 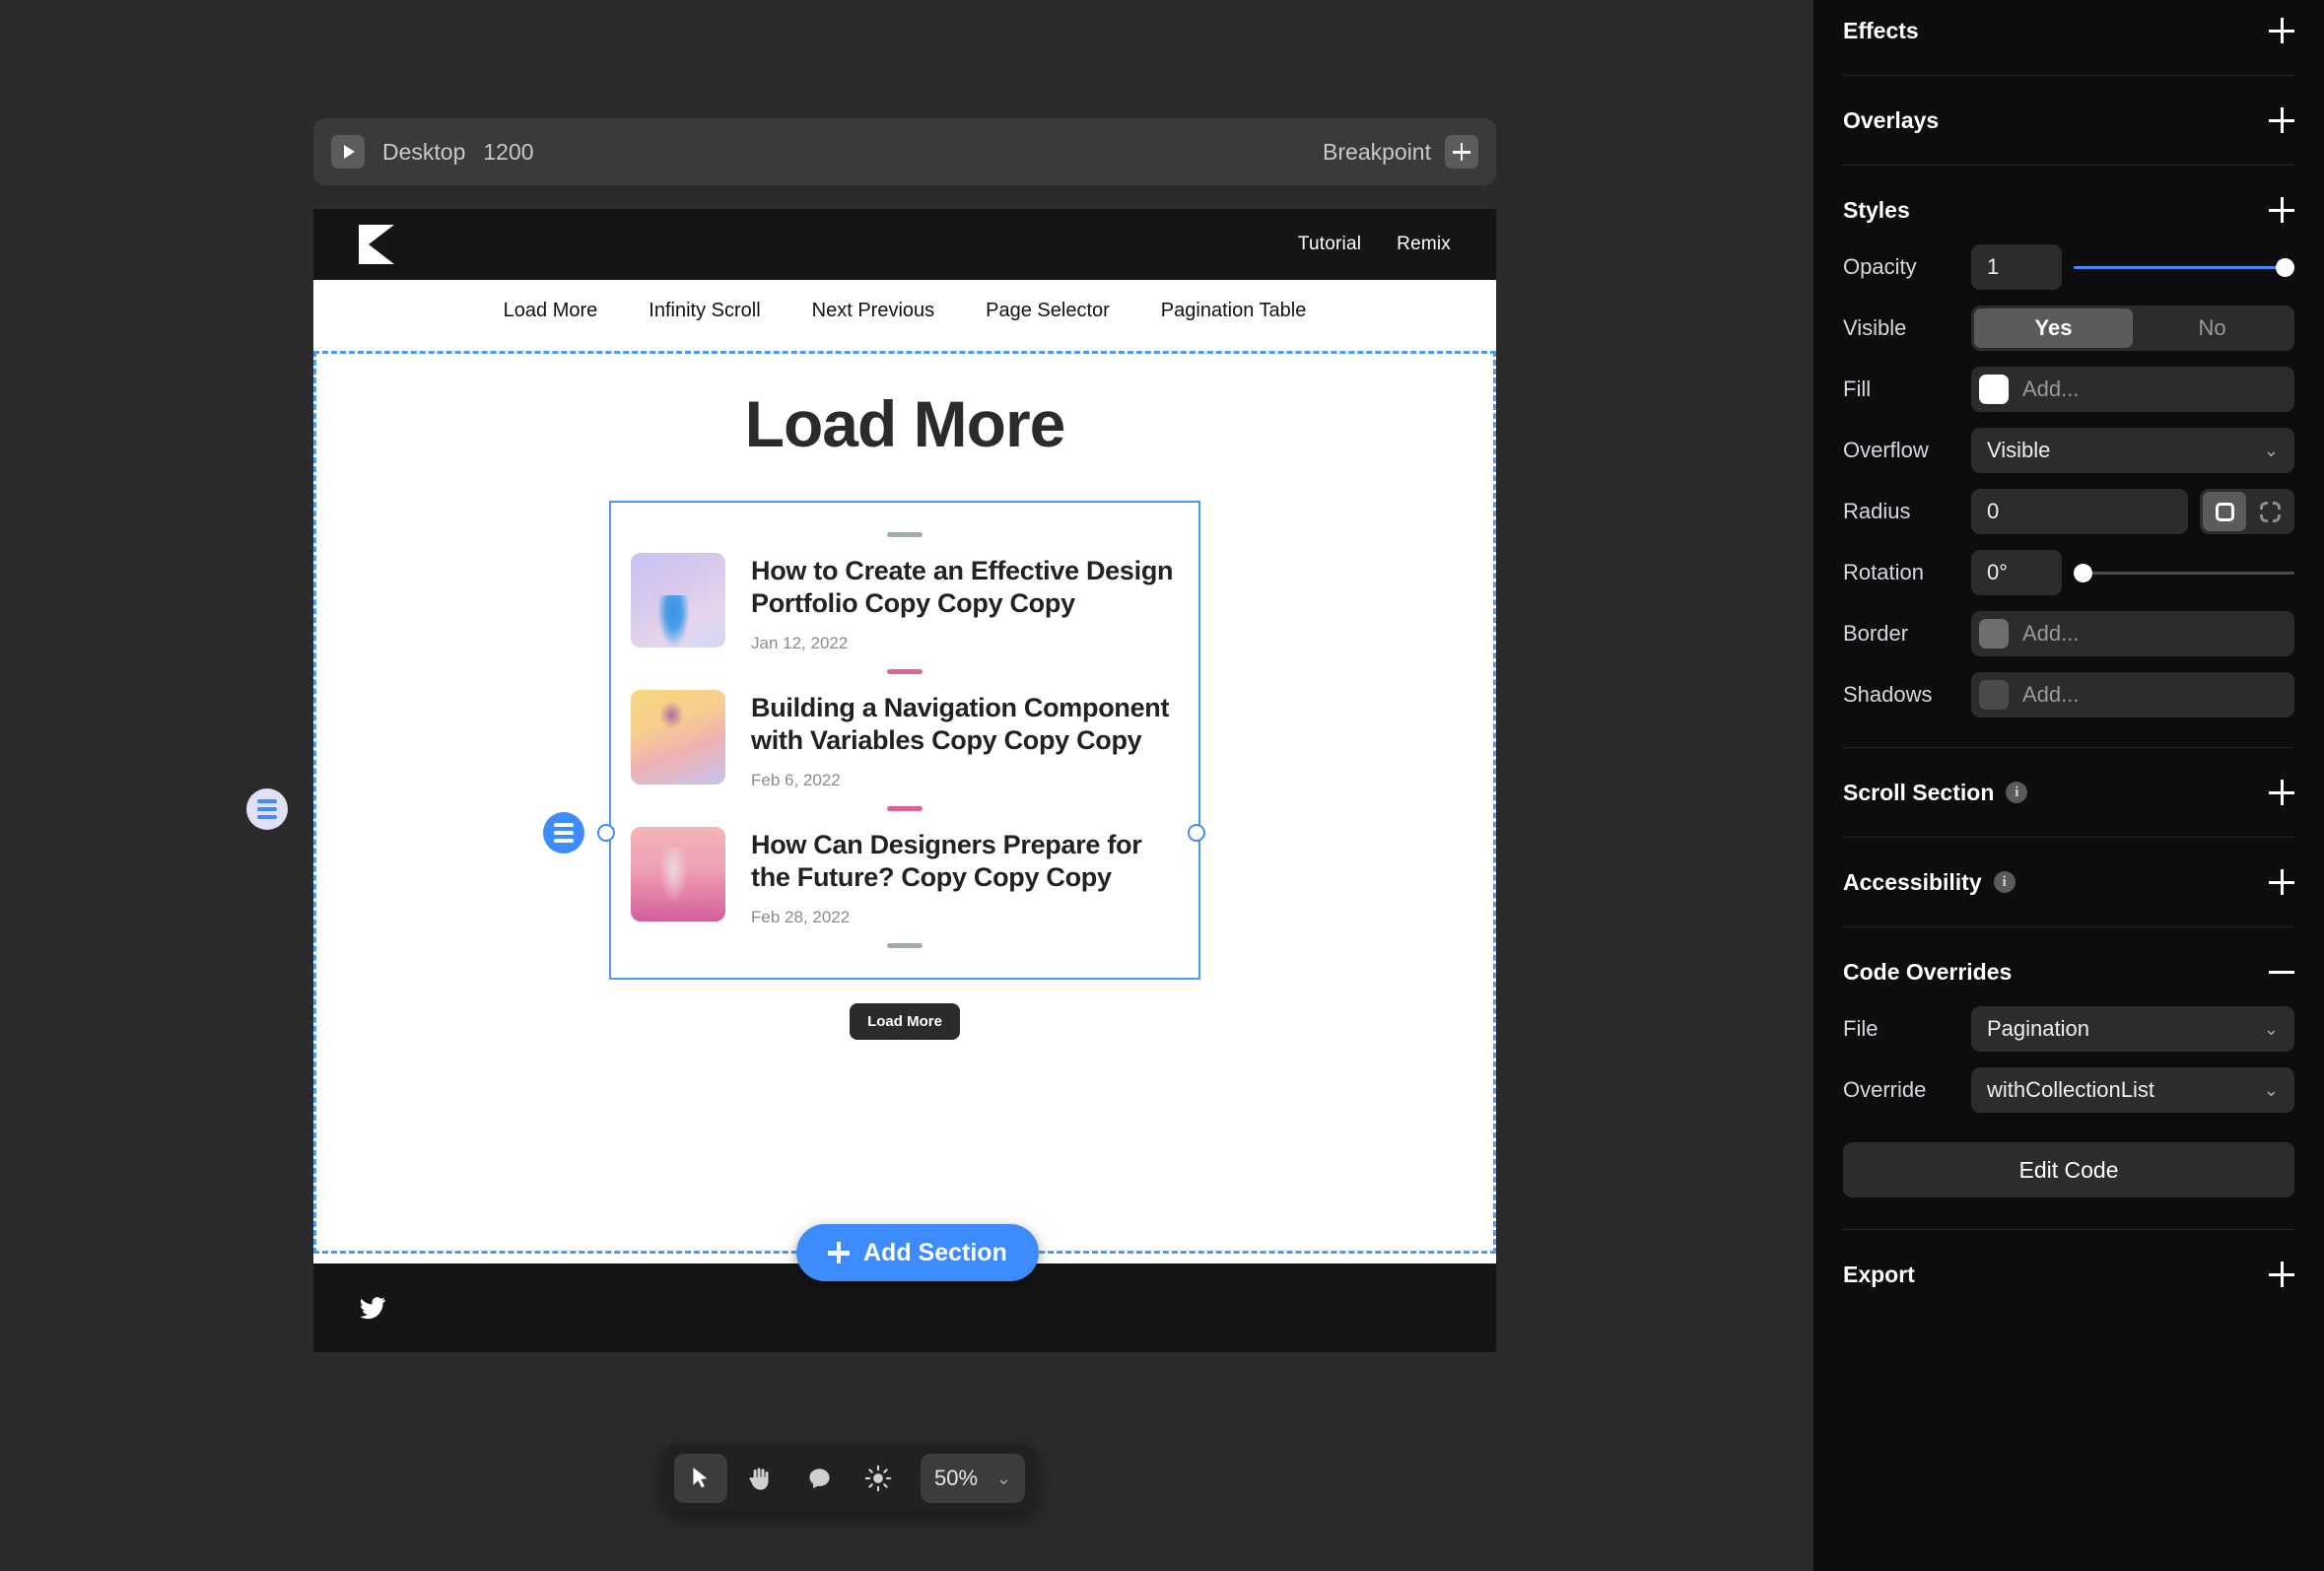 What do you see at coordinates (918, 1252) in the screenshot?
I see `add-section-button: Add Section` at bounding box center [918, 1252].